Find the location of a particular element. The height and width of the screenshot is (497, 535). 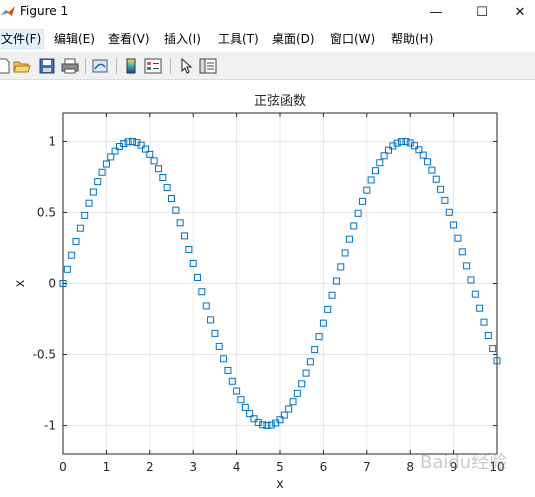

edit-plot-arrow-icon is located at coordinates (186, 66).